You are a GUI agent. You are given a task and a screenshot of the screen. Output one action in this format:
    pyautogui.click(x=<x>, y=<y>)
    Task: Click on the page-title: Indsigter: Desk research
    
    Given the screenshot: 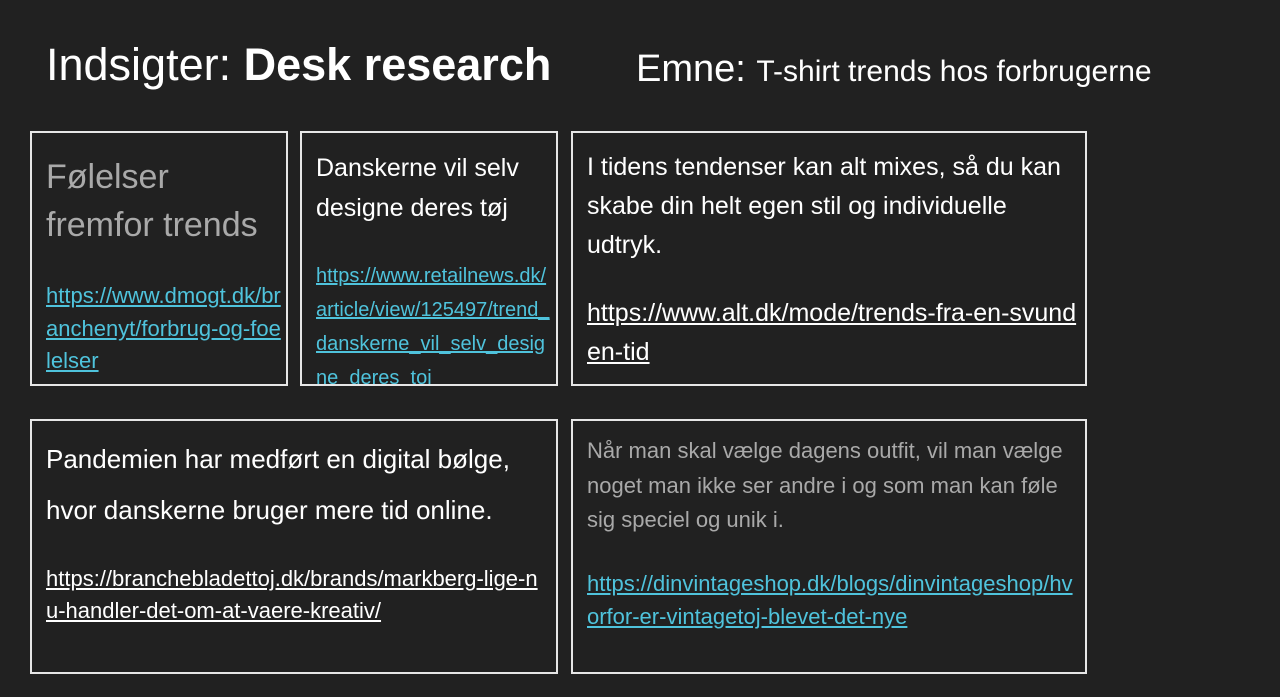 What is the action you would take?
    pyautogui.click(x=298, y=65)
    